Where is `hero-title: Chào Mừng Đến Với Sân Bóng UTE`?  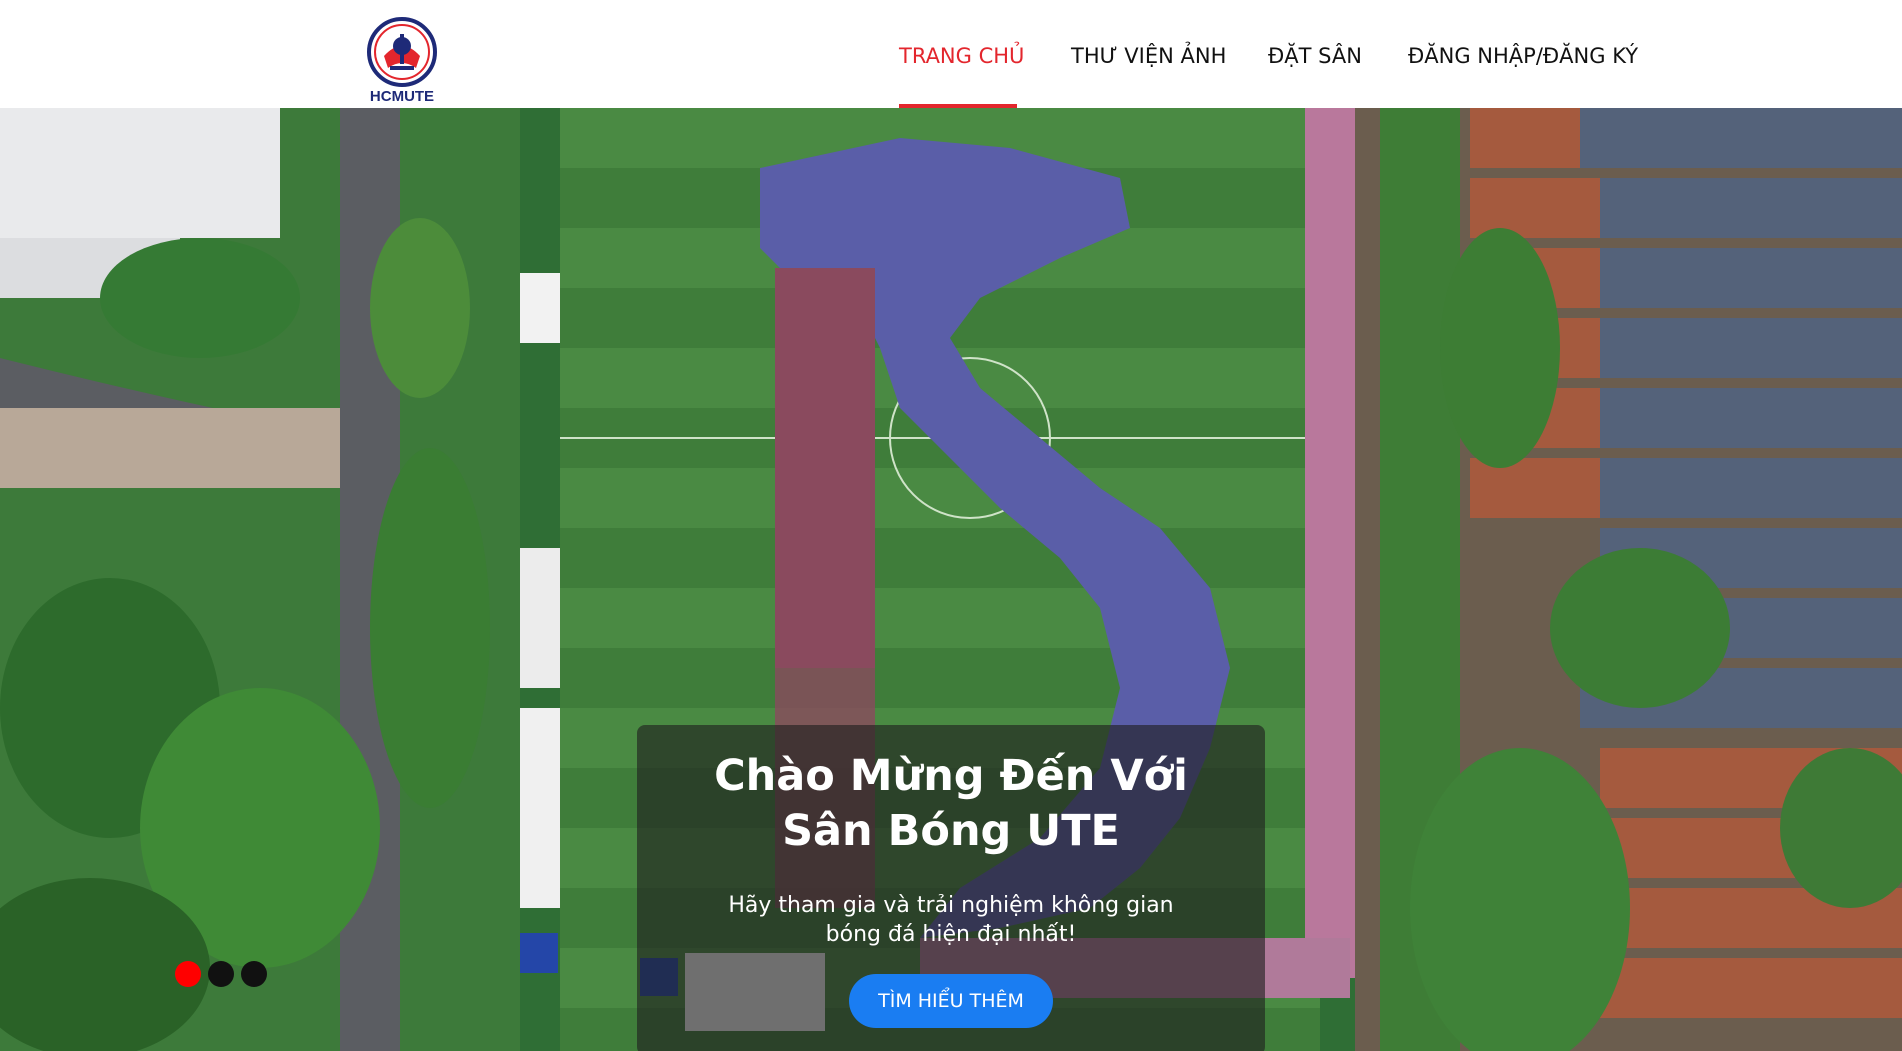
hero-title: Chào Mừng Đến Với Sân Bóng UTE is located at coordinates (951, 803).